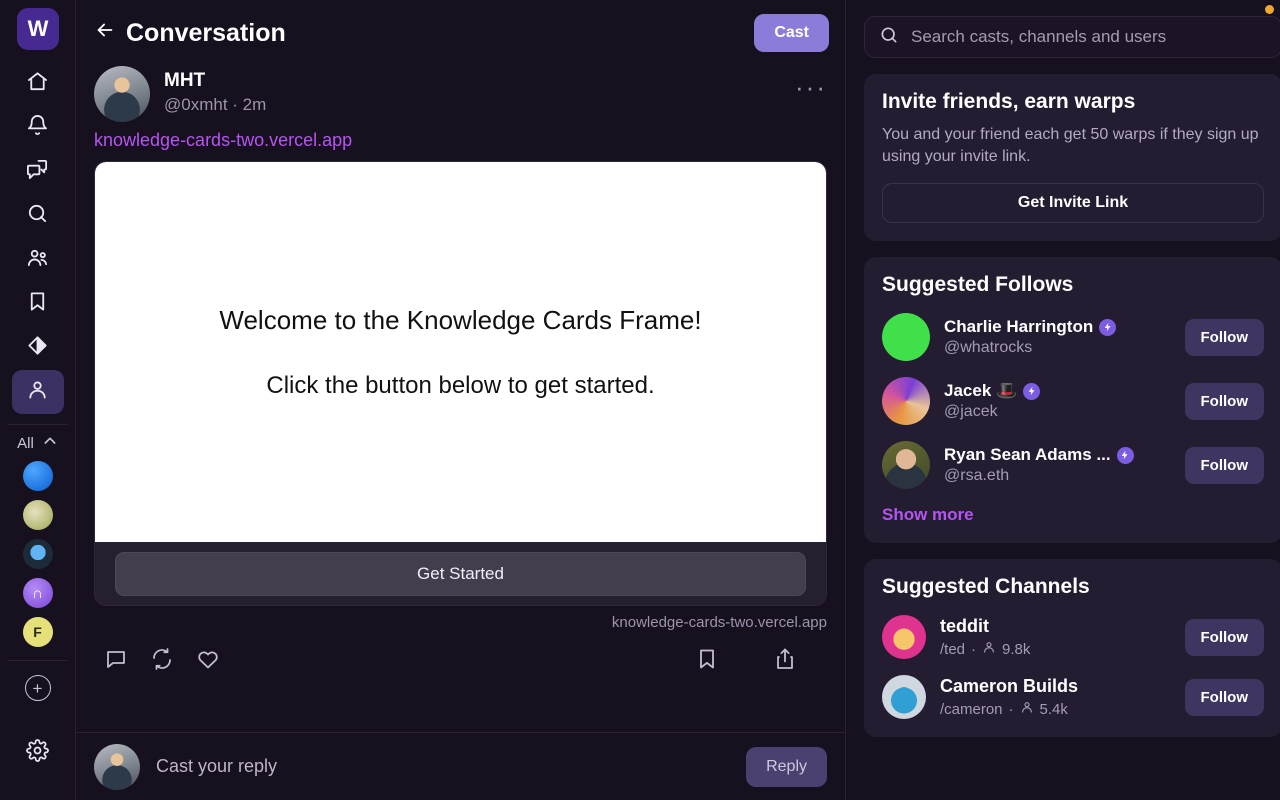  Describe the element at coordinates (215, 104) in the screenshot. I see `cast-author-handle: @0xmht · 2m` at that location.